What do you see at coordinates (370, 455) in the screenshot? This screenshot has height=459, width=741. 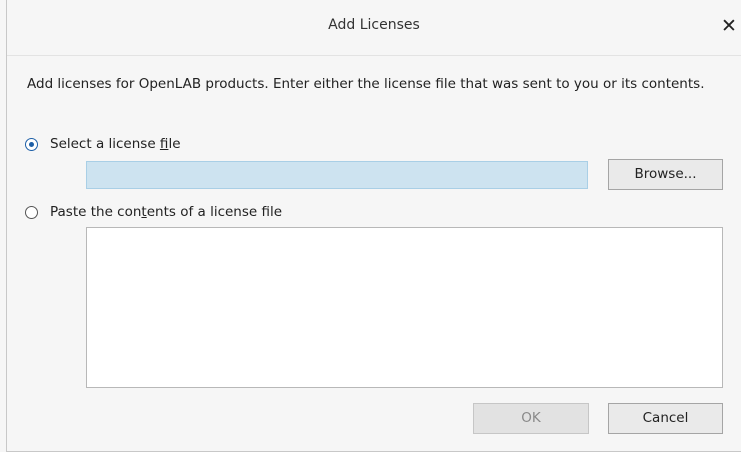 I see `background-below-dialog` at bounding box center [370, 455].